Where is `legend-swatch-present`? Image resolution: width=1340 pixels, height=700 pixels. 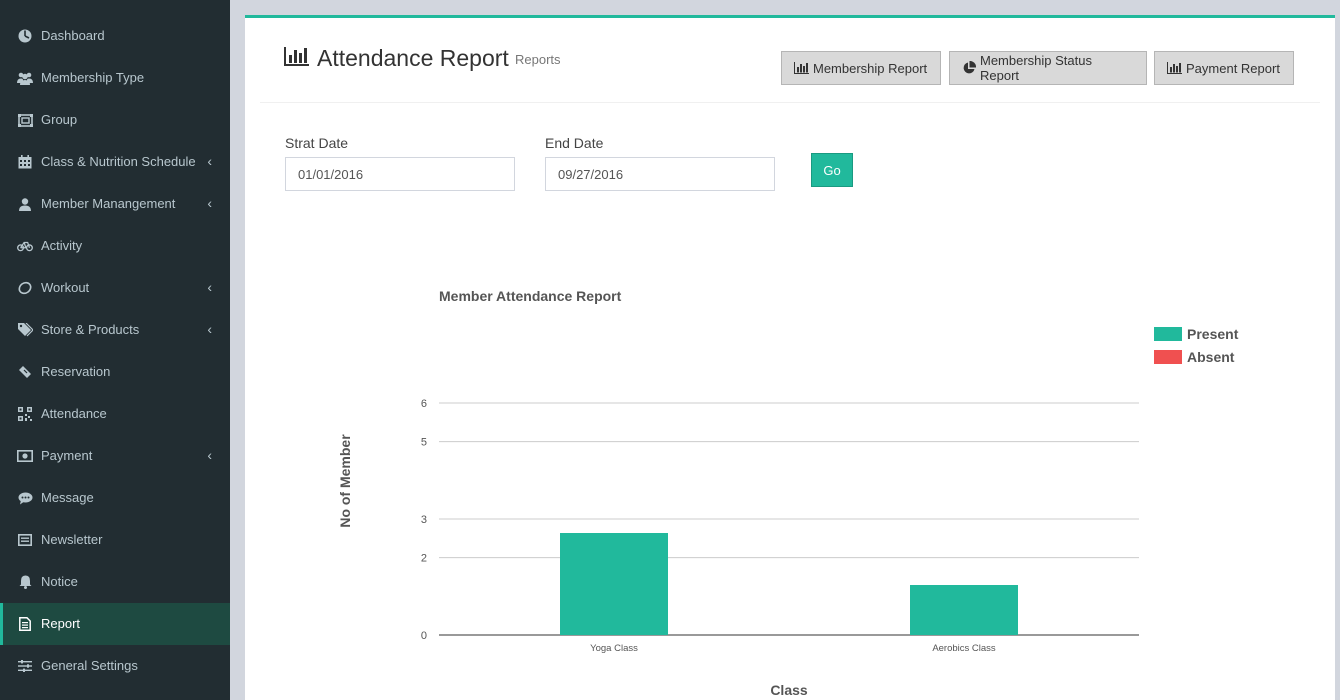
legend-swatch-present is located at coordinates (1168, 334).